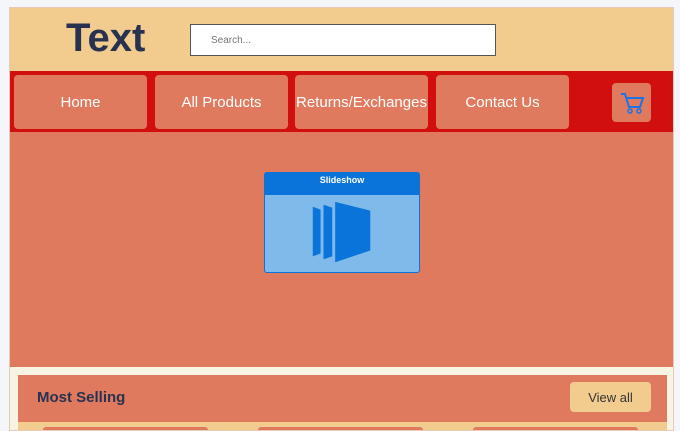 The width and height of the screenshot is (680, 431). What do you see at coordinates (502, 102) in the screenshot?
I see `nav-contact-us: Contact Us` at bounding box center [502, 102].